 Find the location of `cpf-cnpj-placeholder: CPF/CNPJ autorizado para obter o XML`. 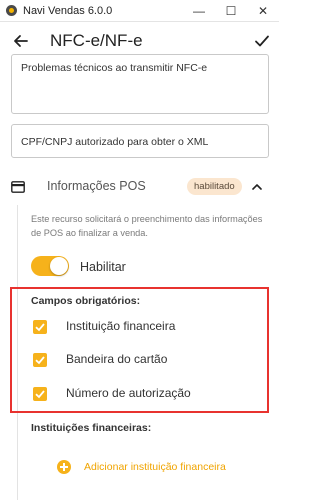

cpf-cnpj-placeholder: CPF/CNPJ autorizado para obter o XML is located at coordinates (115, 142).